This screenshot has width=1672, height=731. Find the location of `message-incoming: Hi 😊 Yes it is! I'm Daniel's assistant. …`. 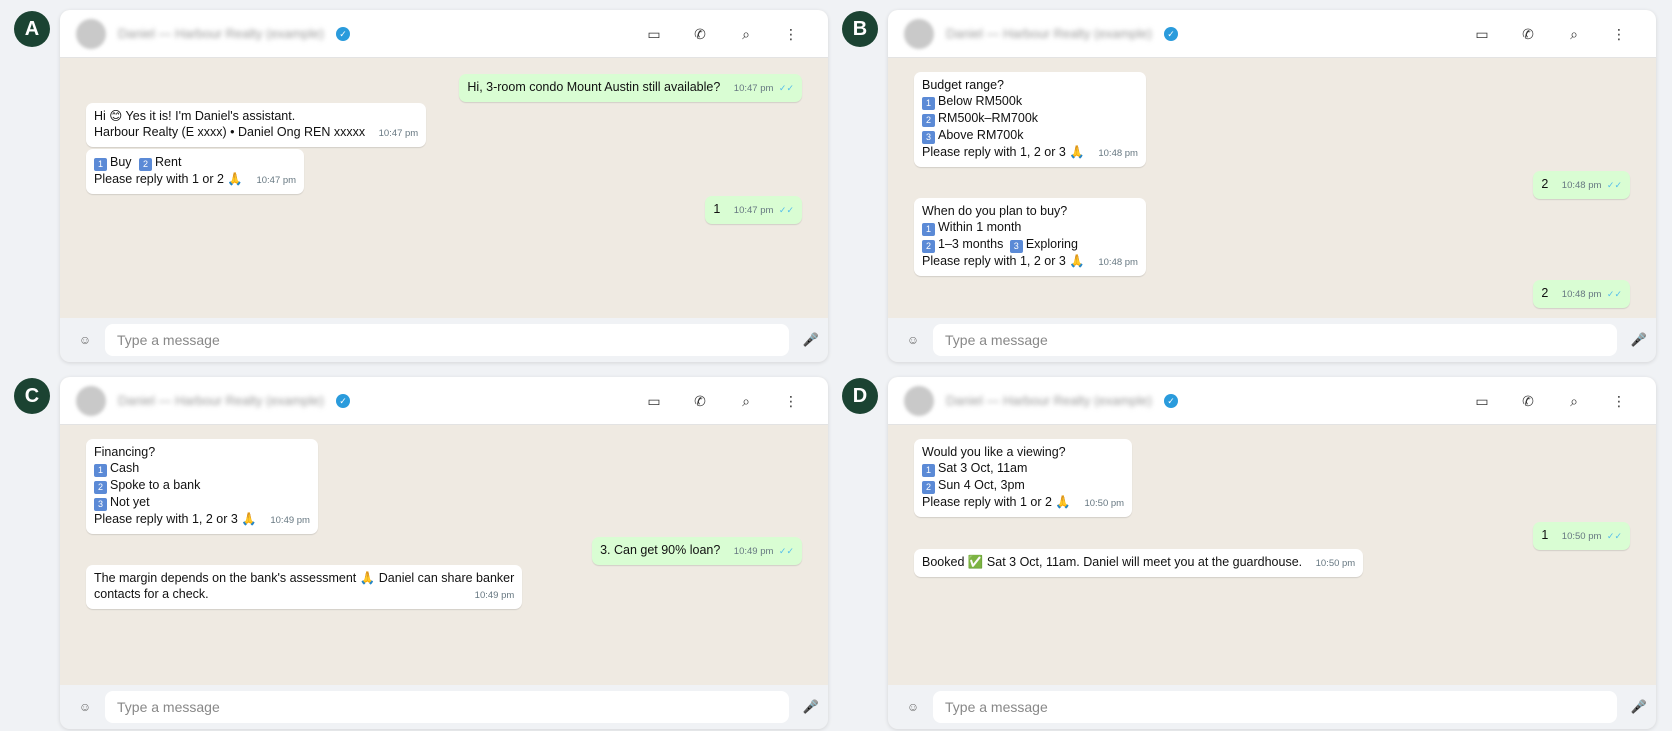

message-incoming: Hi 😊 Yes it is! I'm Daniel's assistant. … is located at coordinates (256, 125).